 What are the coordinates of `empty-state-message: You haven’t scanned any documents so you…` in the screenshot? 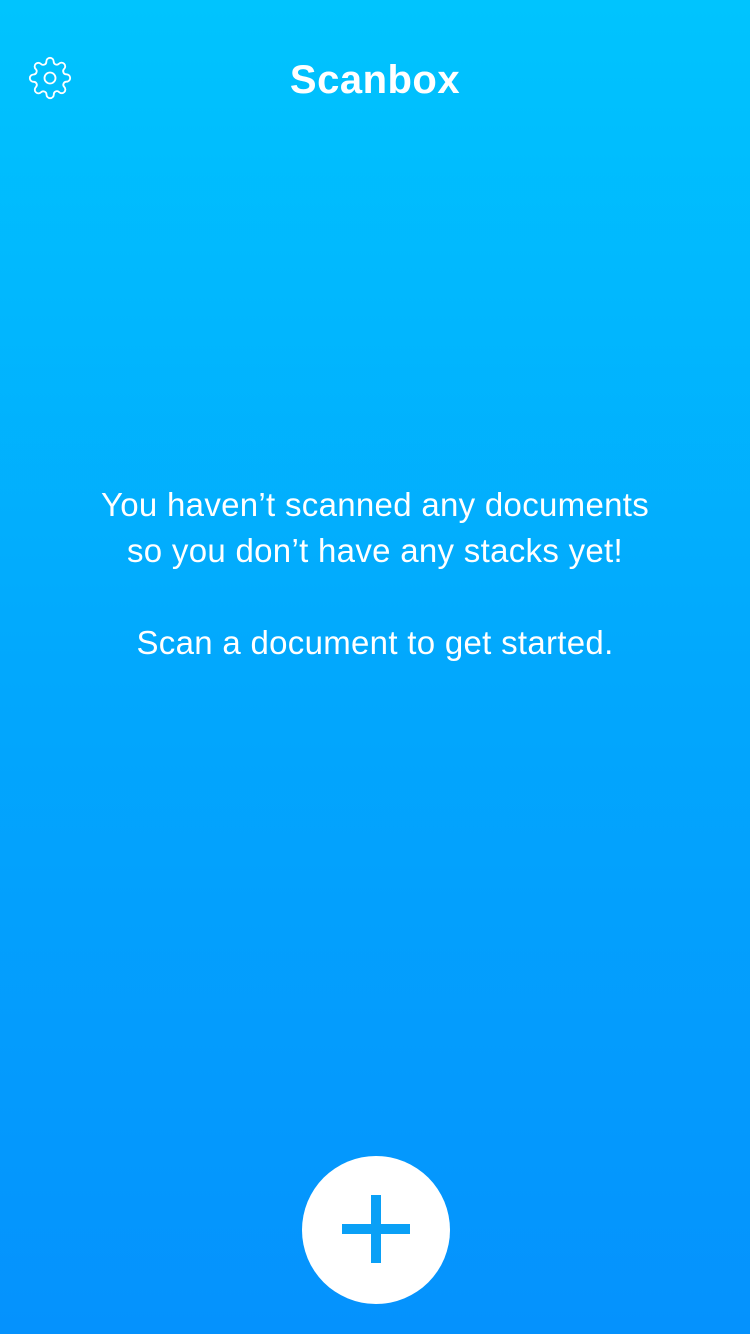 It's located at (375, 574).